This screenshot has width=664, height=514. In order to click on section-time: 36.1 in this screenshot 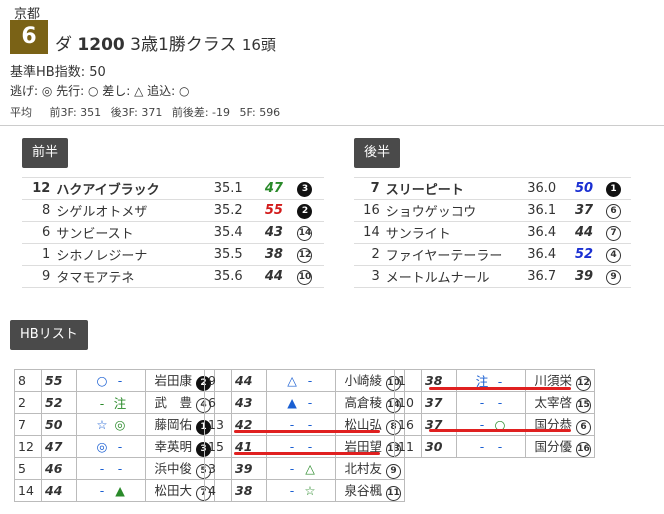, I will do `click(535, 210)`.